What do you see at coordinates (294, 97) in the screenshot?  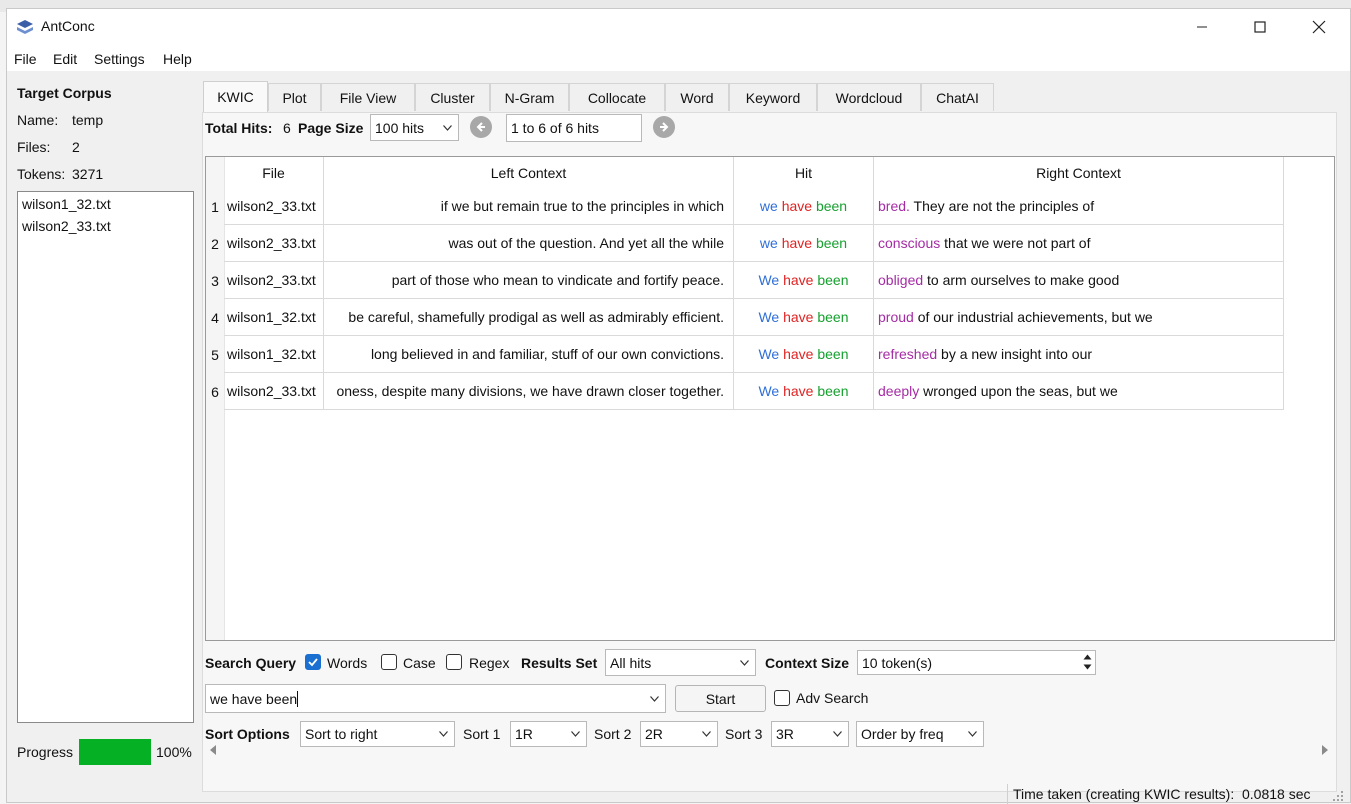 I see `tab-plot: Plot` at bounding box center [294, 97].